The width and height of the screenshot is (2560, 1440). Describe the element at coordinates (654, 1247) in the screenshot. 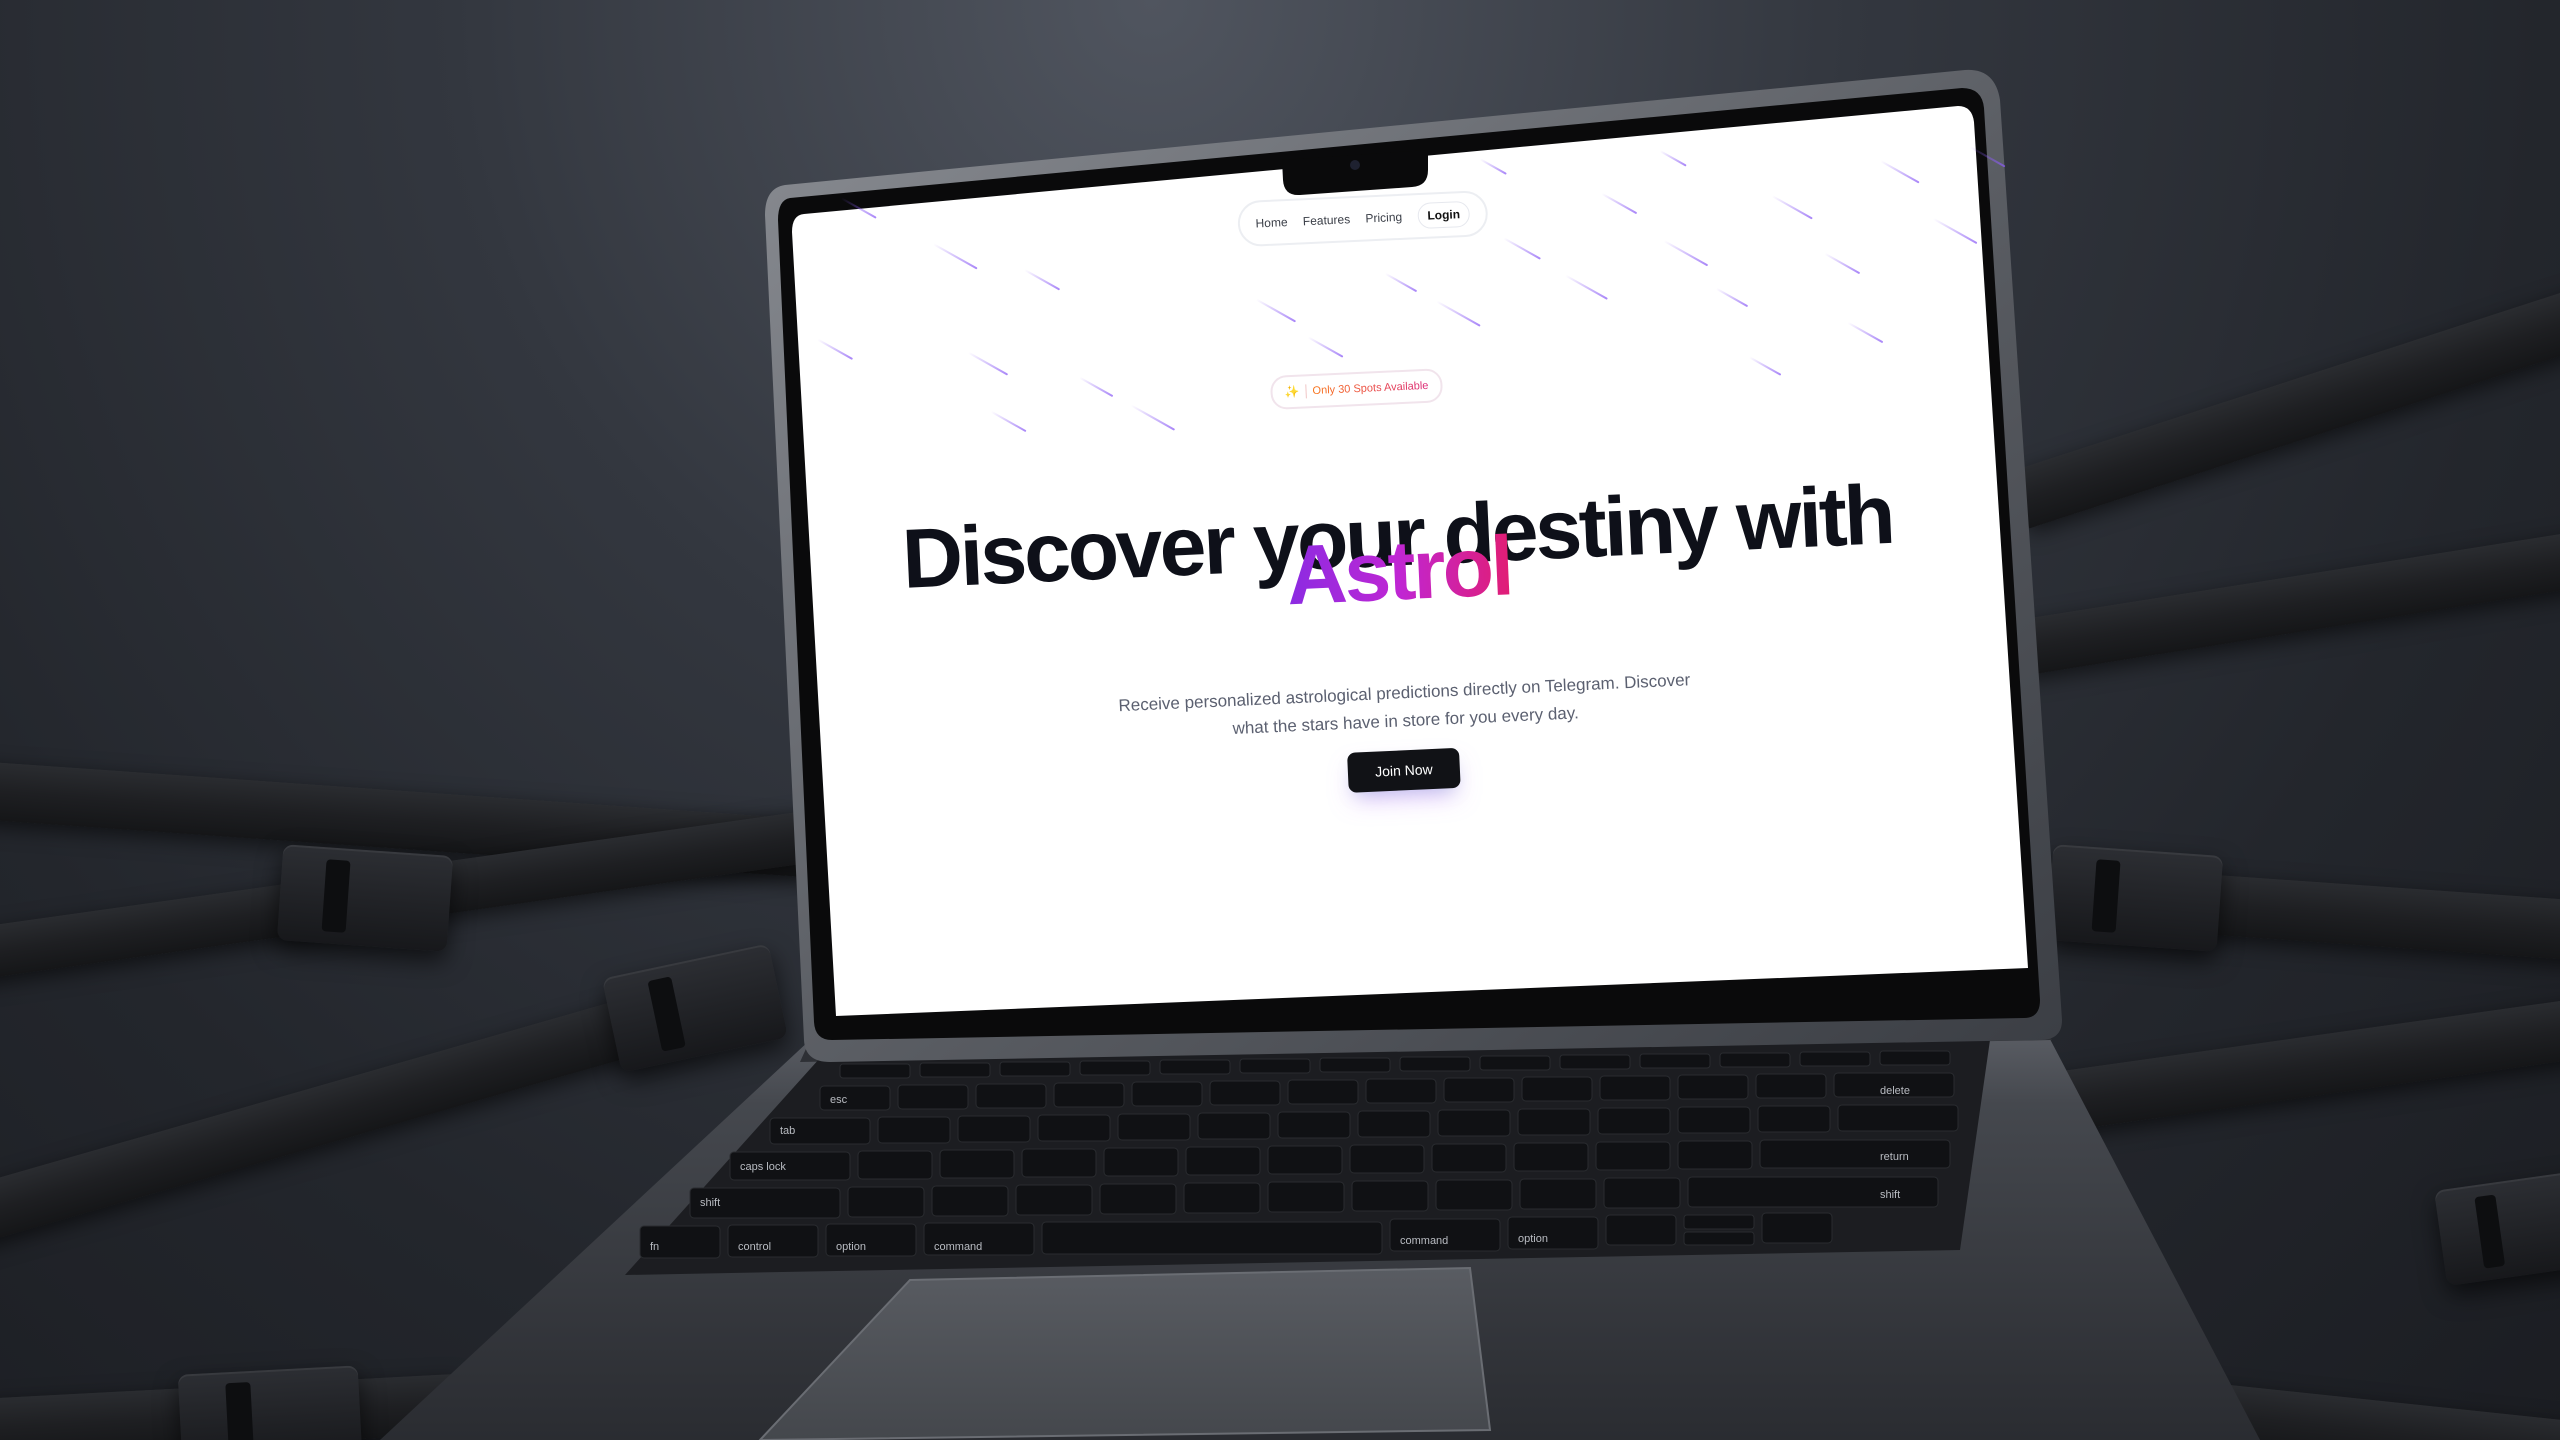

I see `svg-text: fn` at that location.